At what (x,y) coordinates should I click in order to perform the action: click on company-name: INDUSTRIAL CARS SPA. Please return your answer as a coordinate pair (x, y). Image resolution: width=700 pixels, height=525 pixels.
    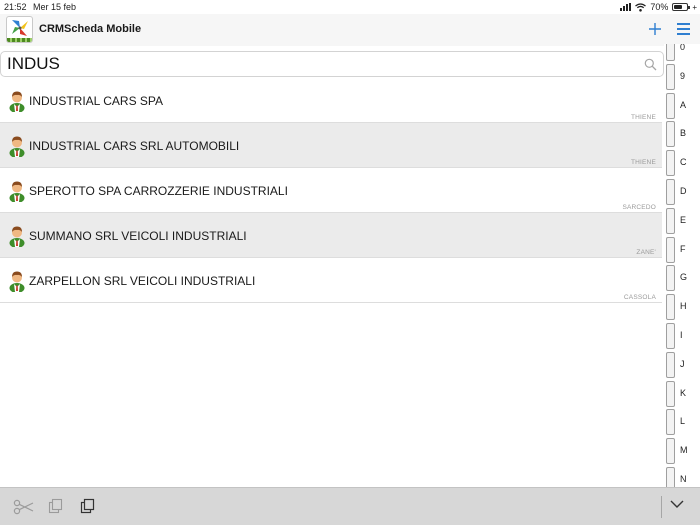
    Looking at the image, I should click on (96, 101).